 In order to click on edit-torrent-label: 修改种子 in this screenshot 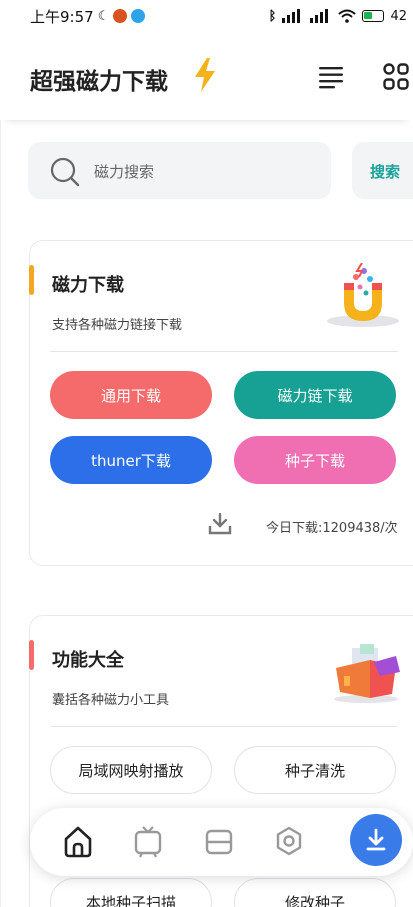, I will do `click(314, 900)`.